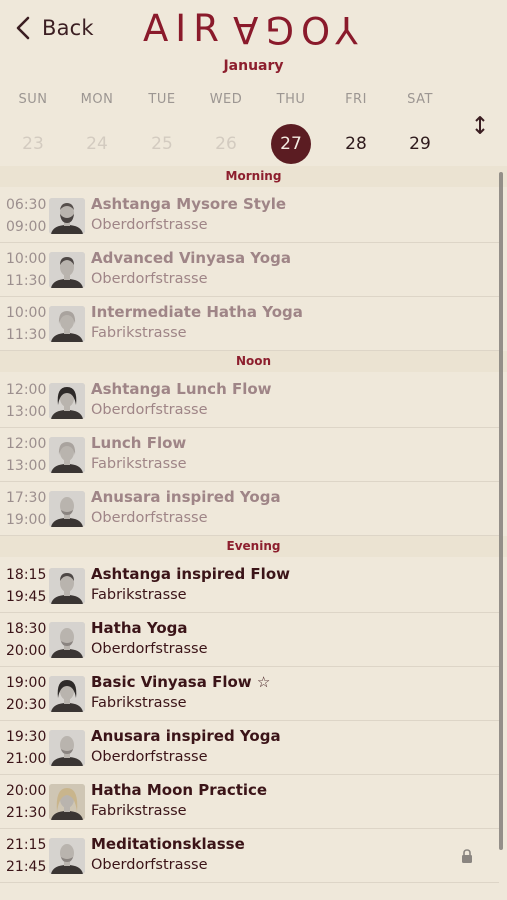  What do you see at coordinates (162, 144) in the screenshot?
I see `date-25: 25` at bounding box center [162, 144].